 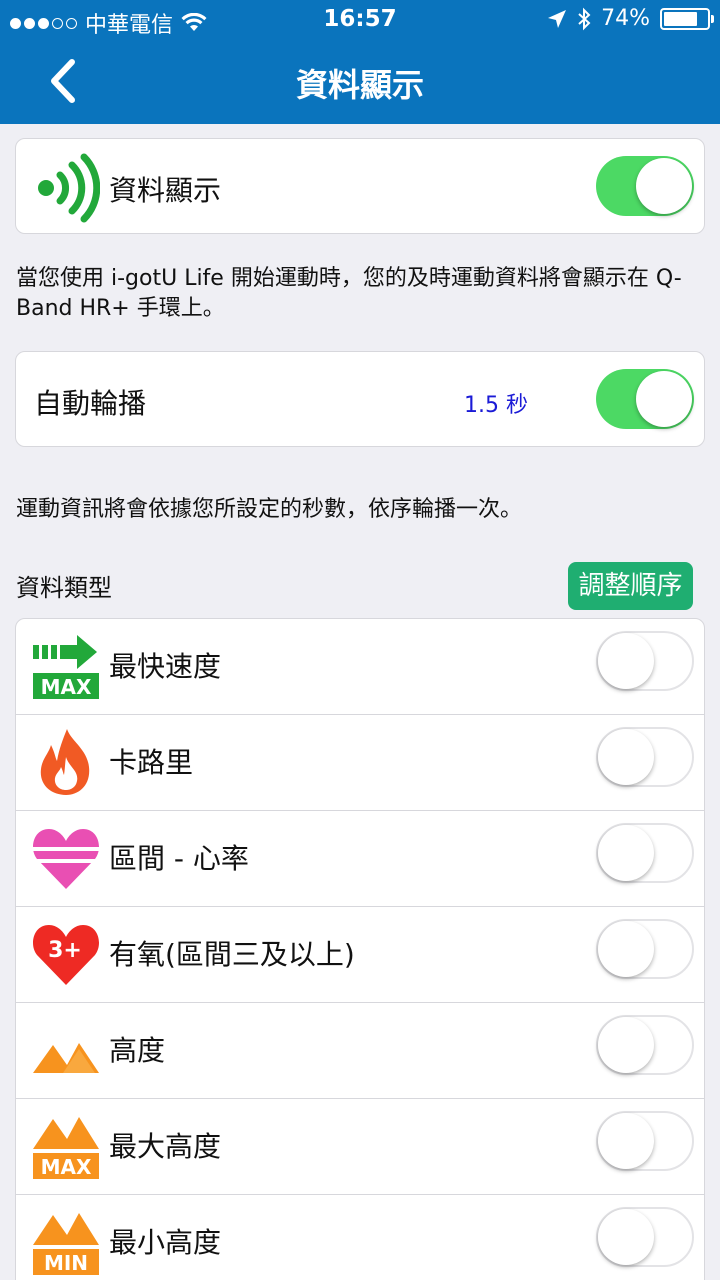 I want to click on data-types-title: 資料類型, so click(x=64, y=588).